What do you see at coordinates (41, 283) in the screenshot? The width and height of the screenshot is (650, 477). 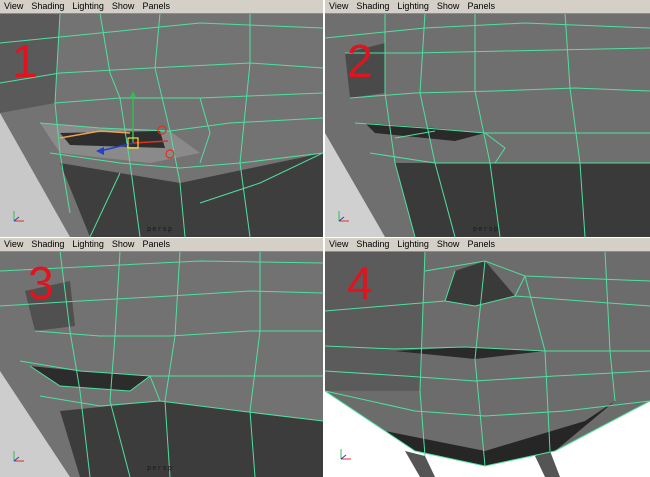 I see `step-number: 3` at bounding box center [41, 283].